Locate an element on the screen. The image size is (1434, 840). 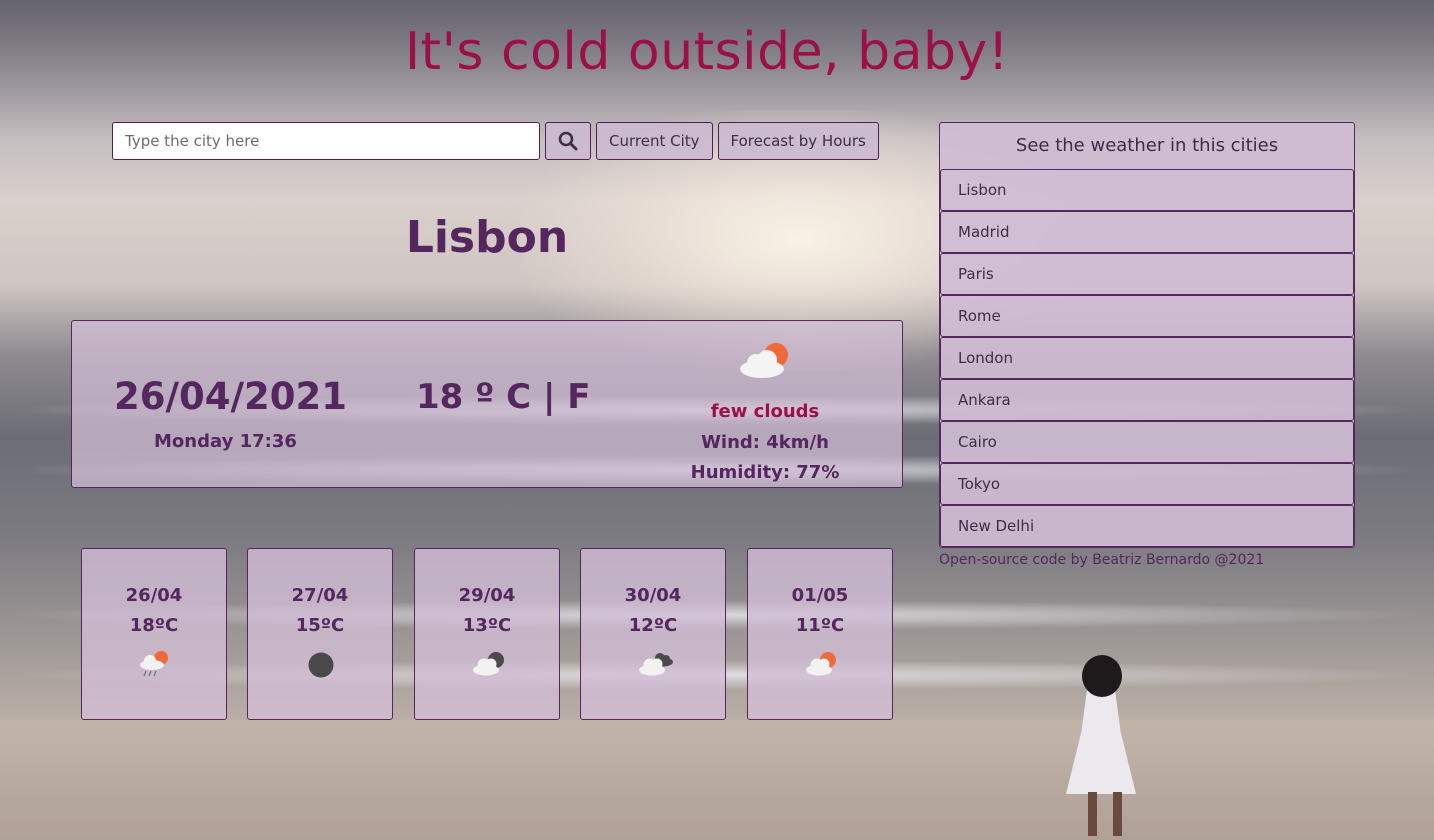
search-icon is located at coordinates (568, 141).